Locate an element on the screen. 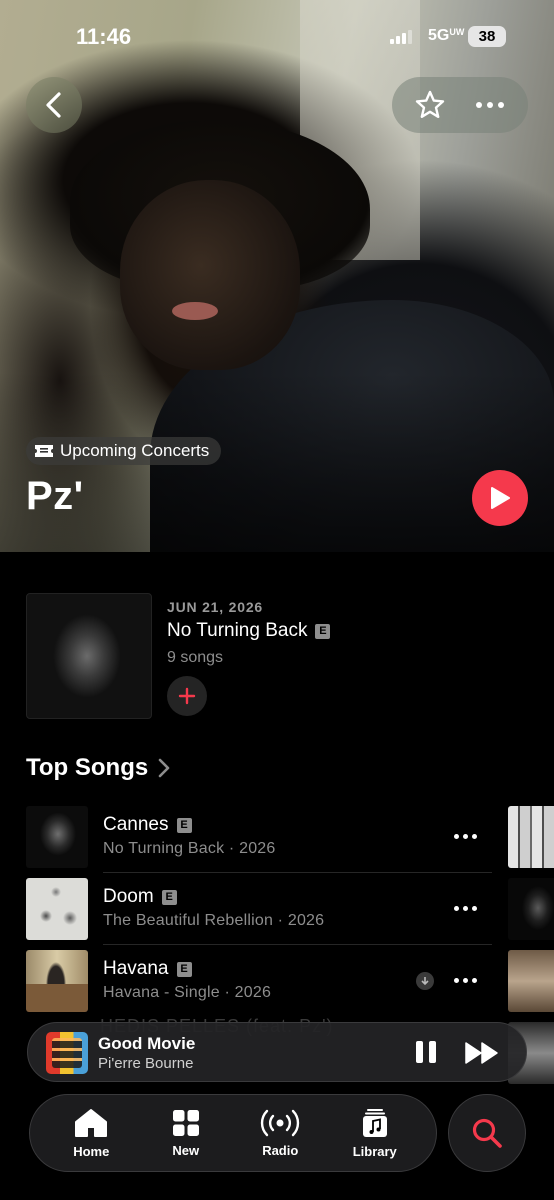  upcoming-concerts-label: Upcoming Concerts is located at coordinates (135, 450).